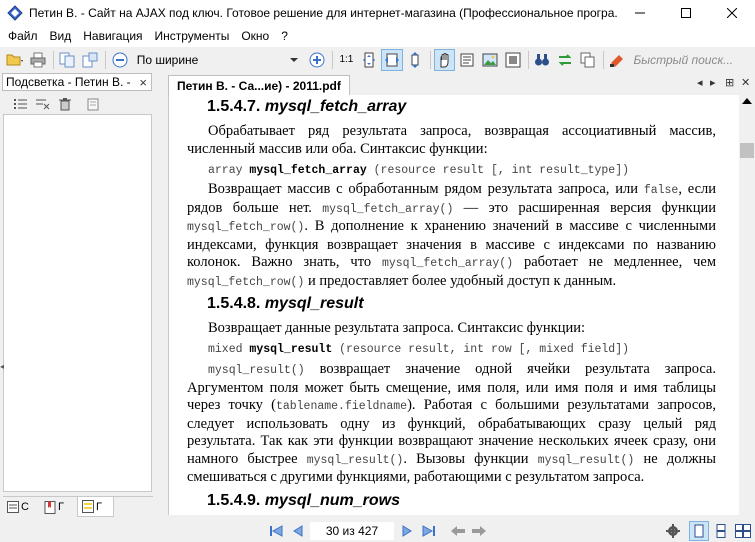 This screenshot has height=542, width=755. I want to click on delete-all-button, so click(65, 104).